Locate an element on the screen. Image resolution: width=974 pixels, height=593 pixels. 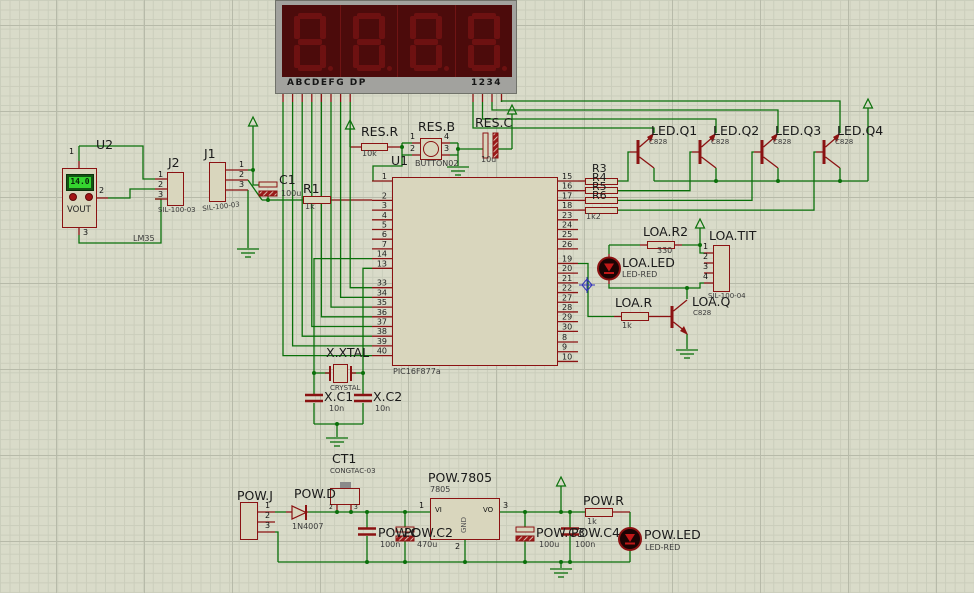
r1-value: 1k is located at coordinates (310, 206).